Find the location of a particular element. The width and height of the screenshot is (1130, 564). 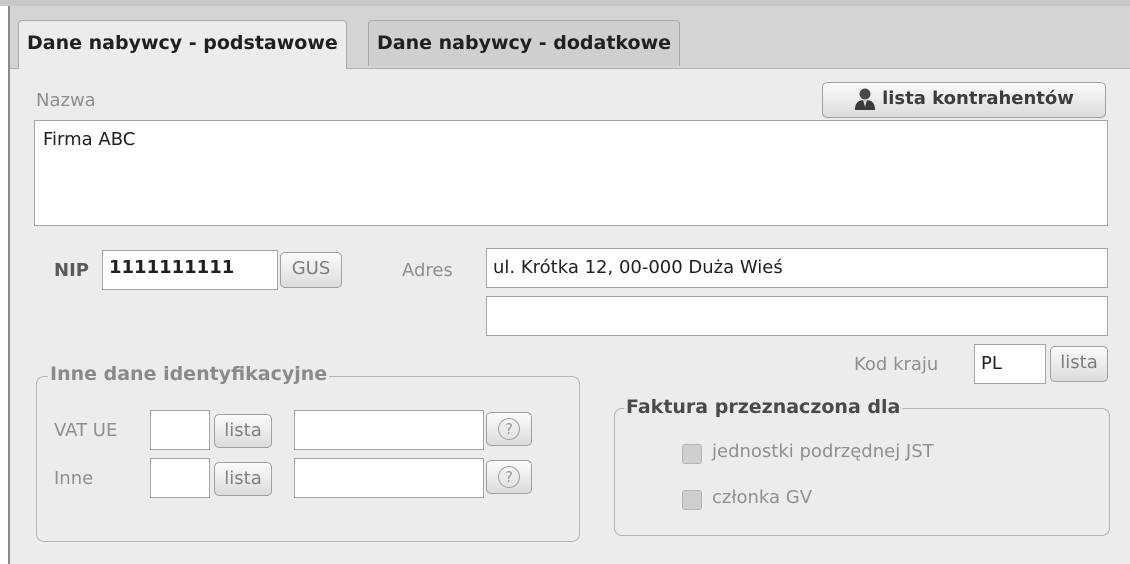

lista-kontrahentow-button: lista kontrahentów is located at coordinates (964, 100).